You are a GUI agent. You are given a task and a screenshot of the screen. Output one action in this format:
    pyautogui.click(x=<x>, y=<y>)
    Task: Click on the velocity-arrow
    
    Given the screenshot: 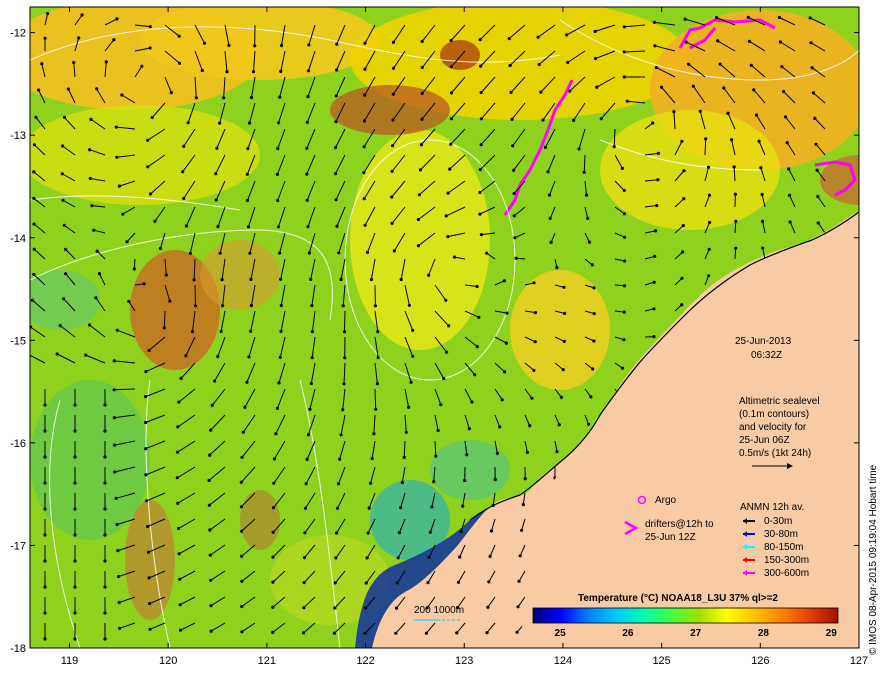 What is the action you would take?
    pyautogui.click(x=195, y=295)
    